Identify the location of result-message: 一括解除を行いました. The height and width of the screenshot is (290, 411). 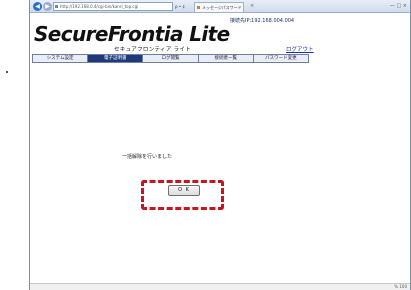
(147, 157).